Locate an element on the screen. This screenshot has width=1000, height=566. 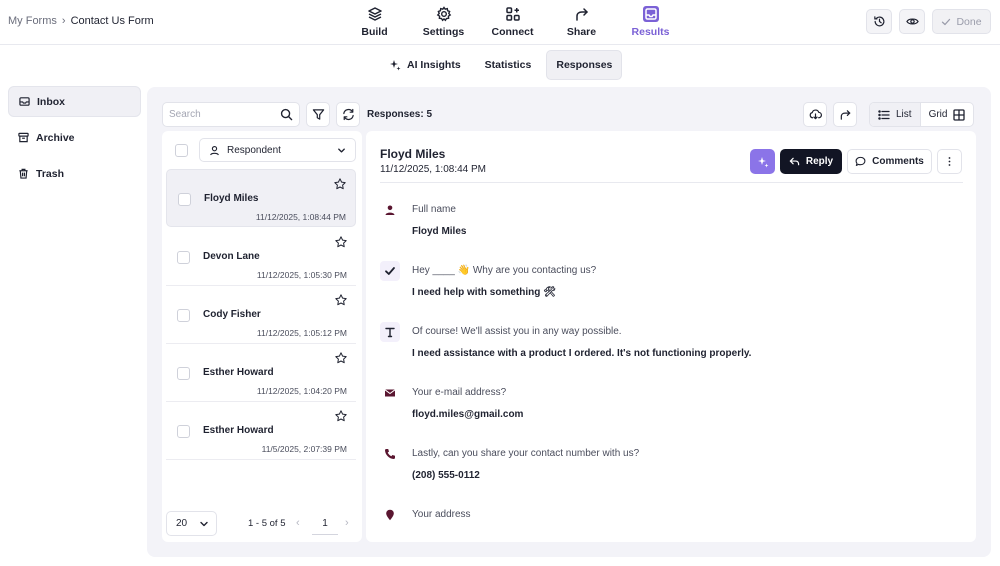
nav-build-label: Build is located at coordinates (374, 32).